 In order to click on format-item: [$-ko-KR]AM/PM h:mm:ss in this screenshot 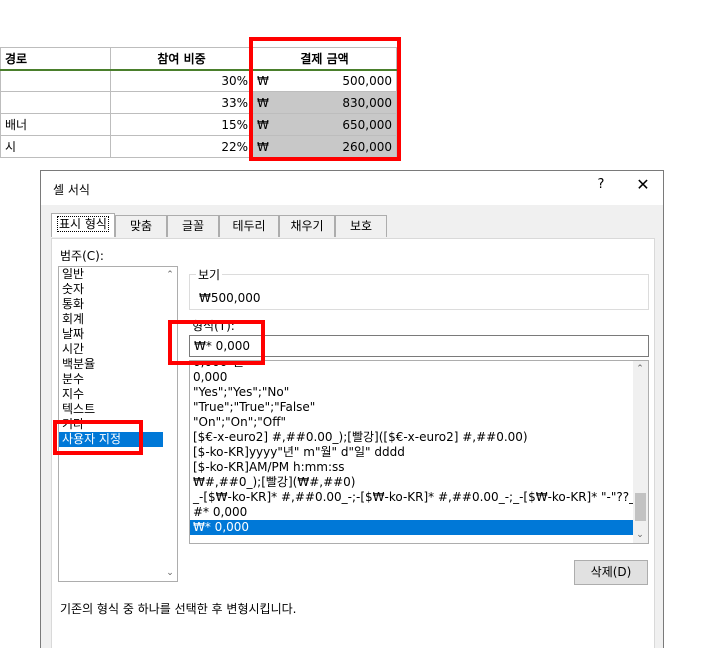, I will do `click(412, 467)`.